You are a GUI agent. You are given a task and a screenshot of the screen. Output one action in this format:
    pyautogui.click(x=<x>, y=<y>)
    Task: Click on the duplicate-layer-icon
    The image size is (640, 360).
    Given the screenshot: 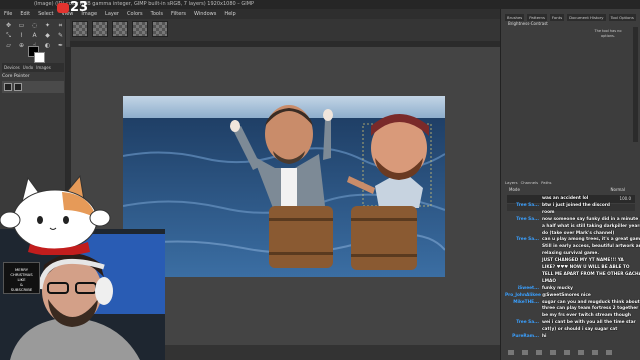 What is the action you would take?
    pyautogui.click(x=567, y=352)
    